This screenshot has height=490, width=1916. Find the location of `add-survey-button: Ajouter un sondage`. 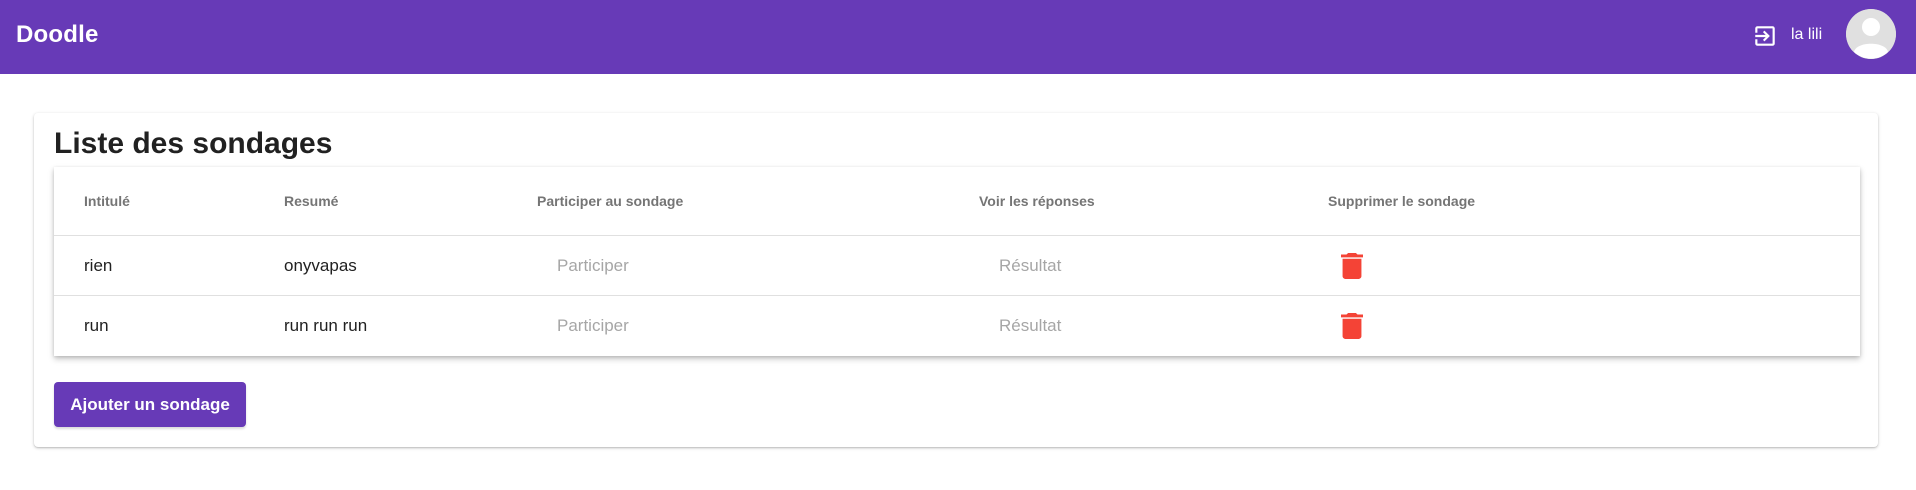

add-survey-button: Ajouter un sondage is located at coordinates (150, 404).